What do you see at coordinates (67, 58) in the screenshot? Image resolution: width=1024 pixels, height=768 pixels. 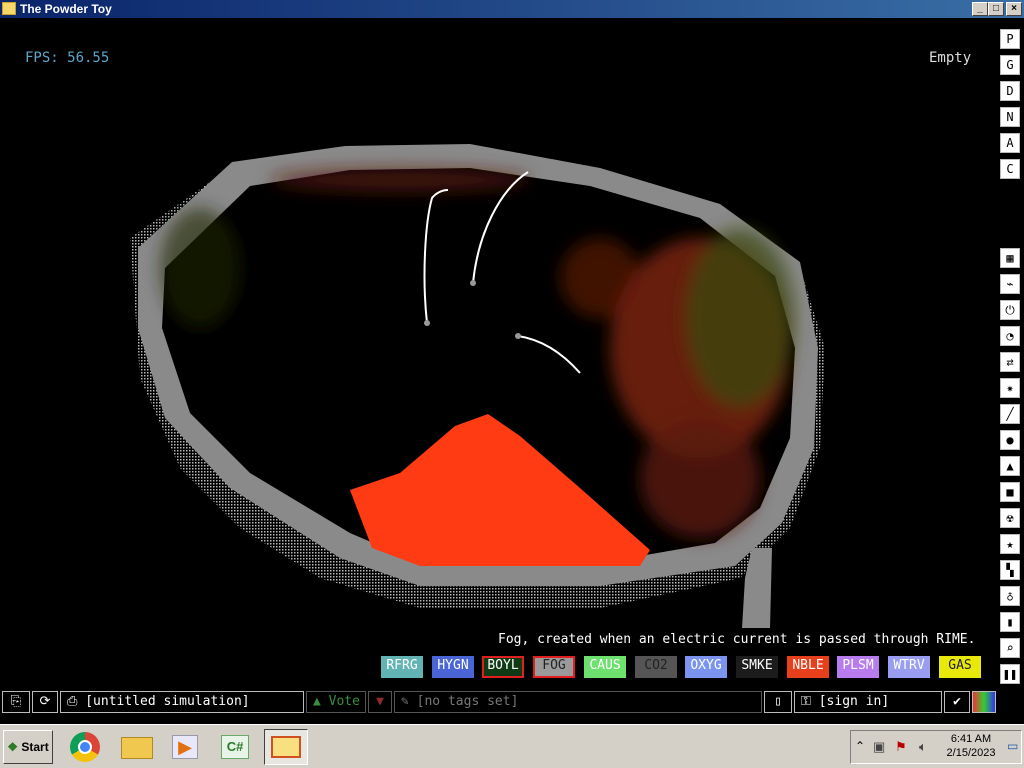 I see `fps-counter: FPS: 56.55` at bounding box center [67, 58].